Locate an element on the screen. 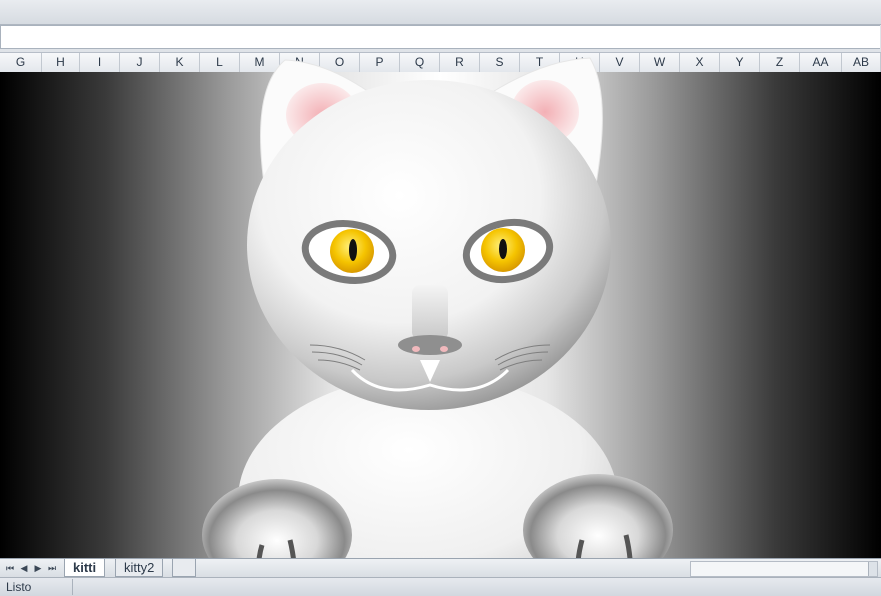 The image size is (881, 596). first-sheet-icon: ⏮ is located at coordinates (10, 568).